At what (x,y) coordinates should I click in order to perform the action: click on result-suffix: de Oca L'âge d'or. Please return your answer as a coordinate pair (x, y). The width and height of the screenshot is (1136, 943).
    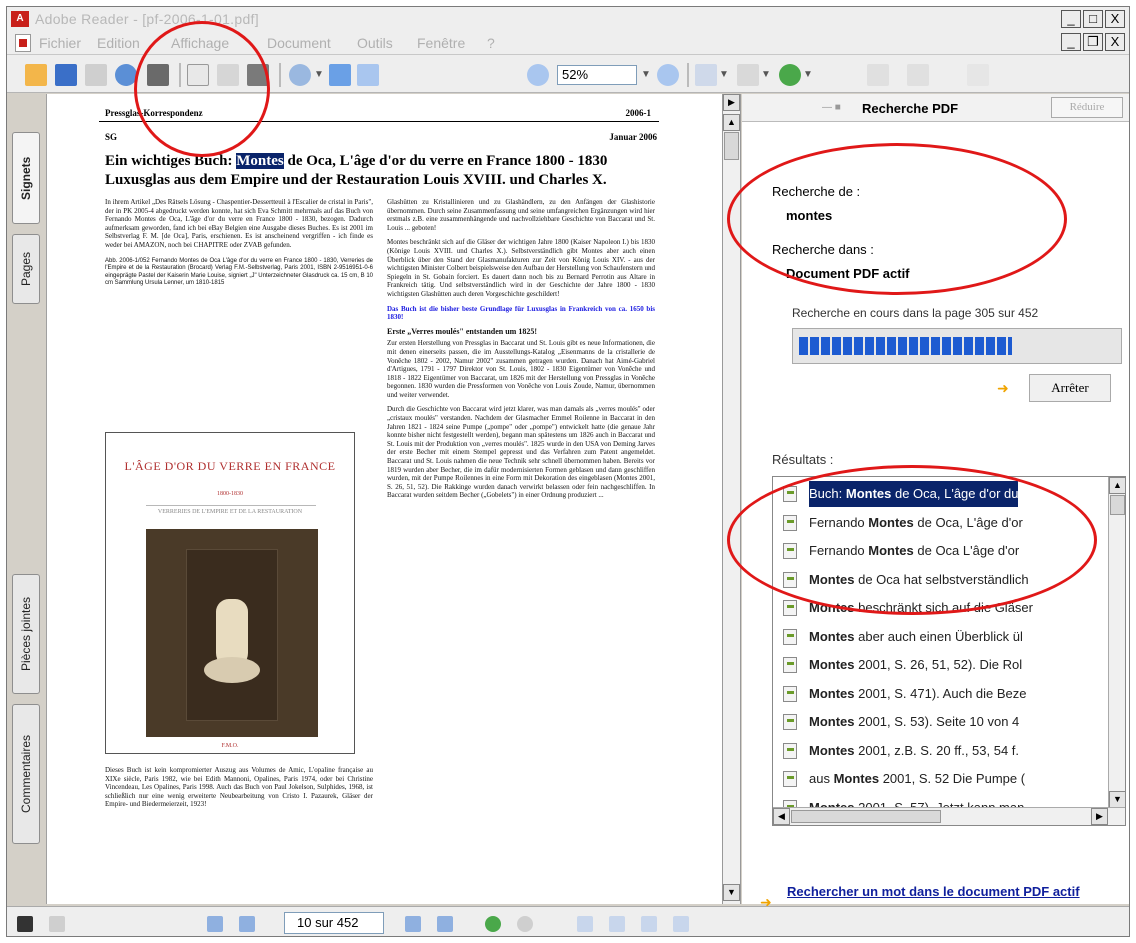
    Looking at the image, I should click on (966, 550).